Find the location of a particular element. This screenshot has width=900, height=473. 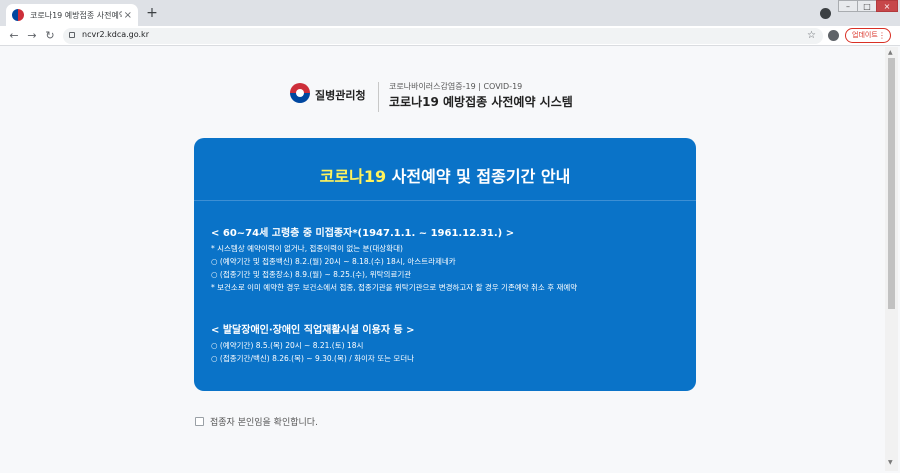

notice-separator is located at coordinates (445, 200).